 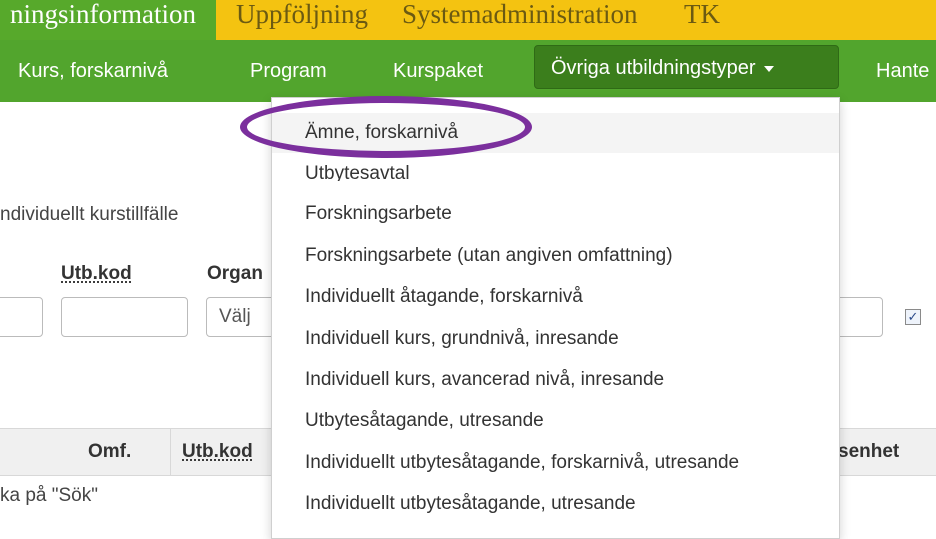 I want to click on nav-kurspaket: Kurspaket, so click(x=438, y=71).